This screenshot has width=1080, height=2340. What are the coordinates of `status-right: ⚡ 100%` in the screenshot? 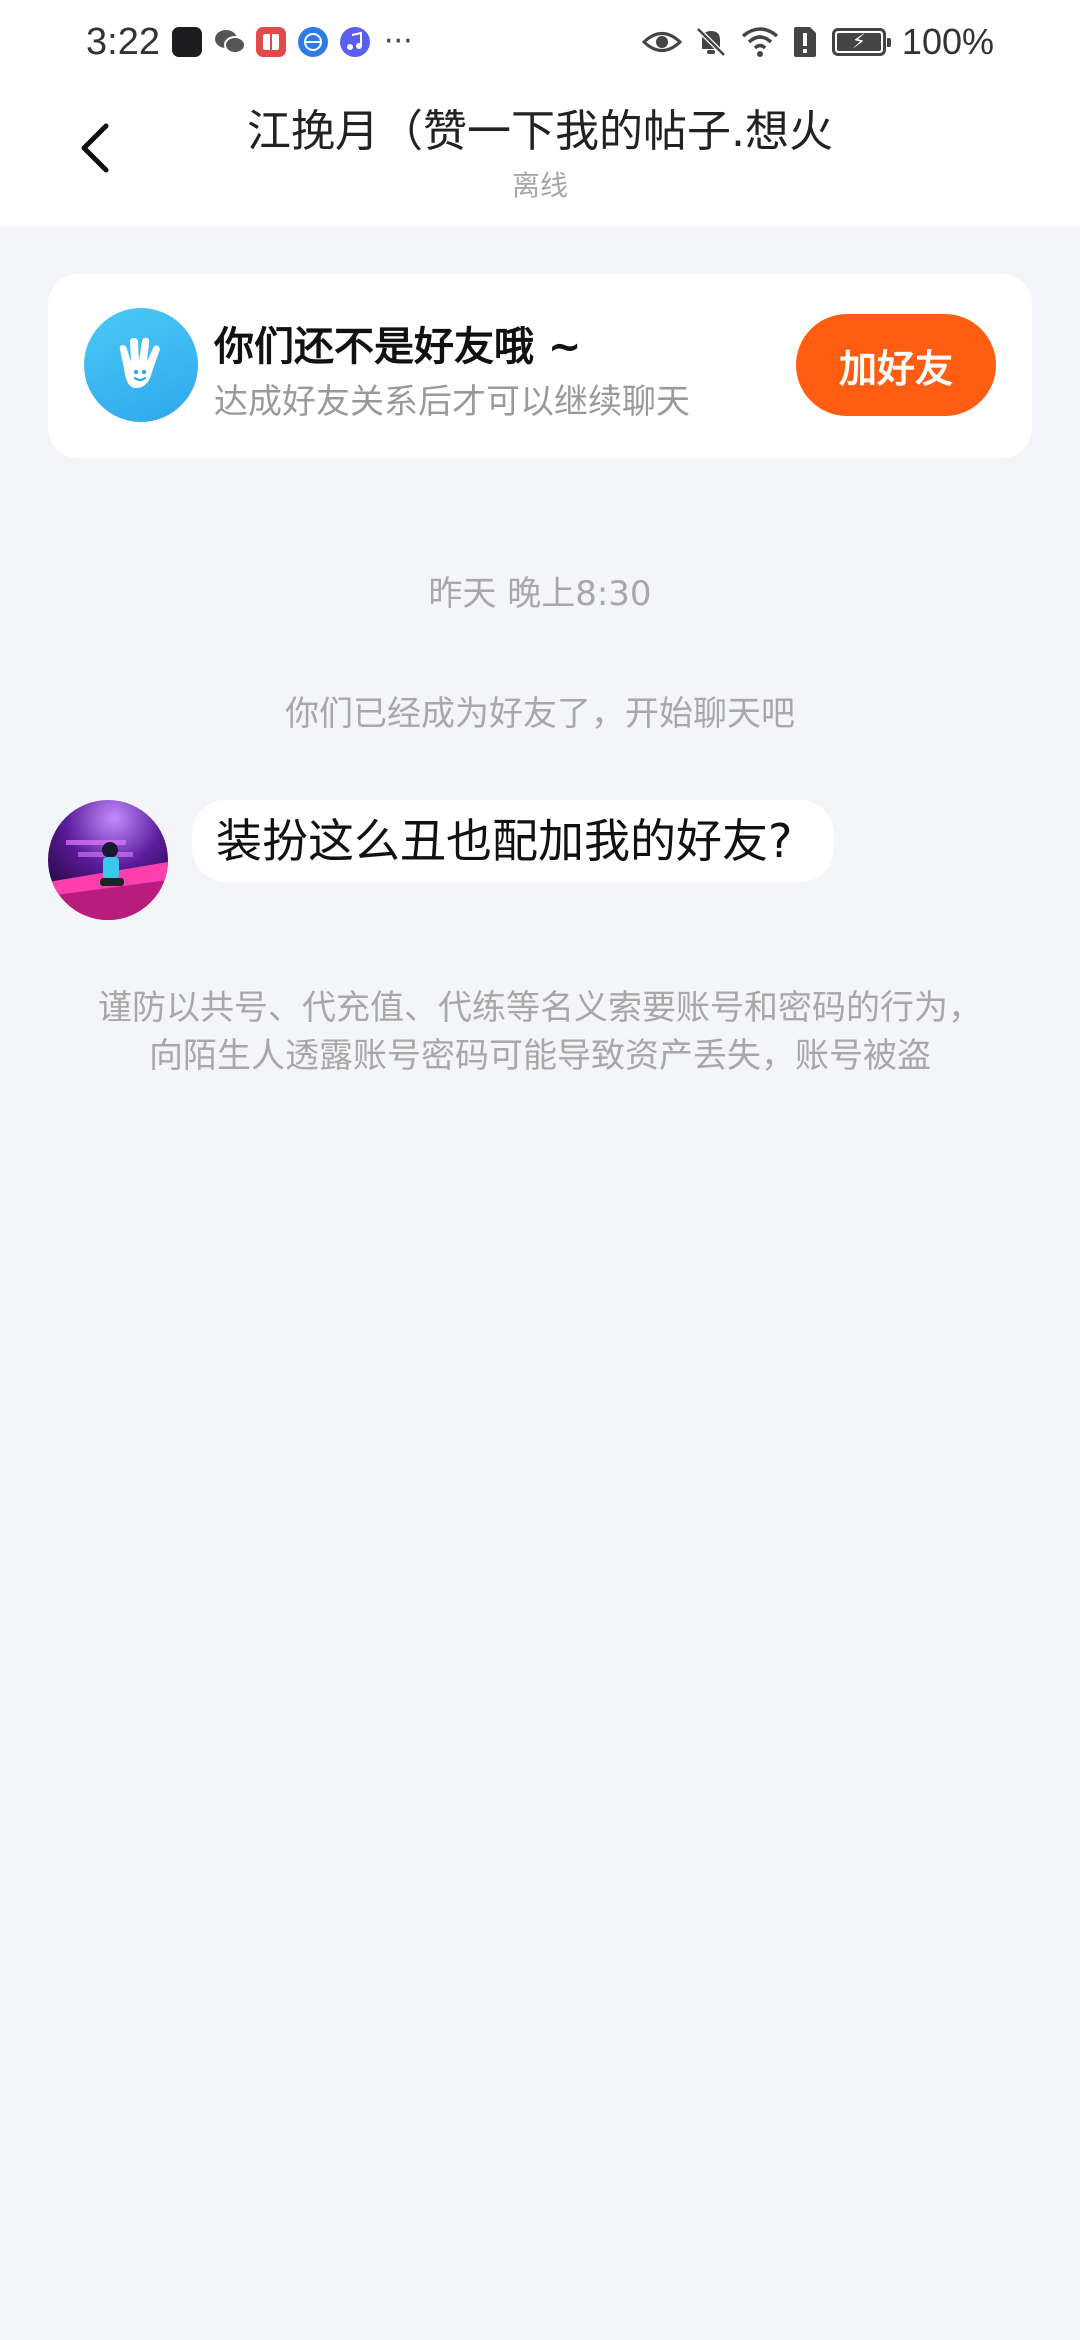 It's located at (812, 42).